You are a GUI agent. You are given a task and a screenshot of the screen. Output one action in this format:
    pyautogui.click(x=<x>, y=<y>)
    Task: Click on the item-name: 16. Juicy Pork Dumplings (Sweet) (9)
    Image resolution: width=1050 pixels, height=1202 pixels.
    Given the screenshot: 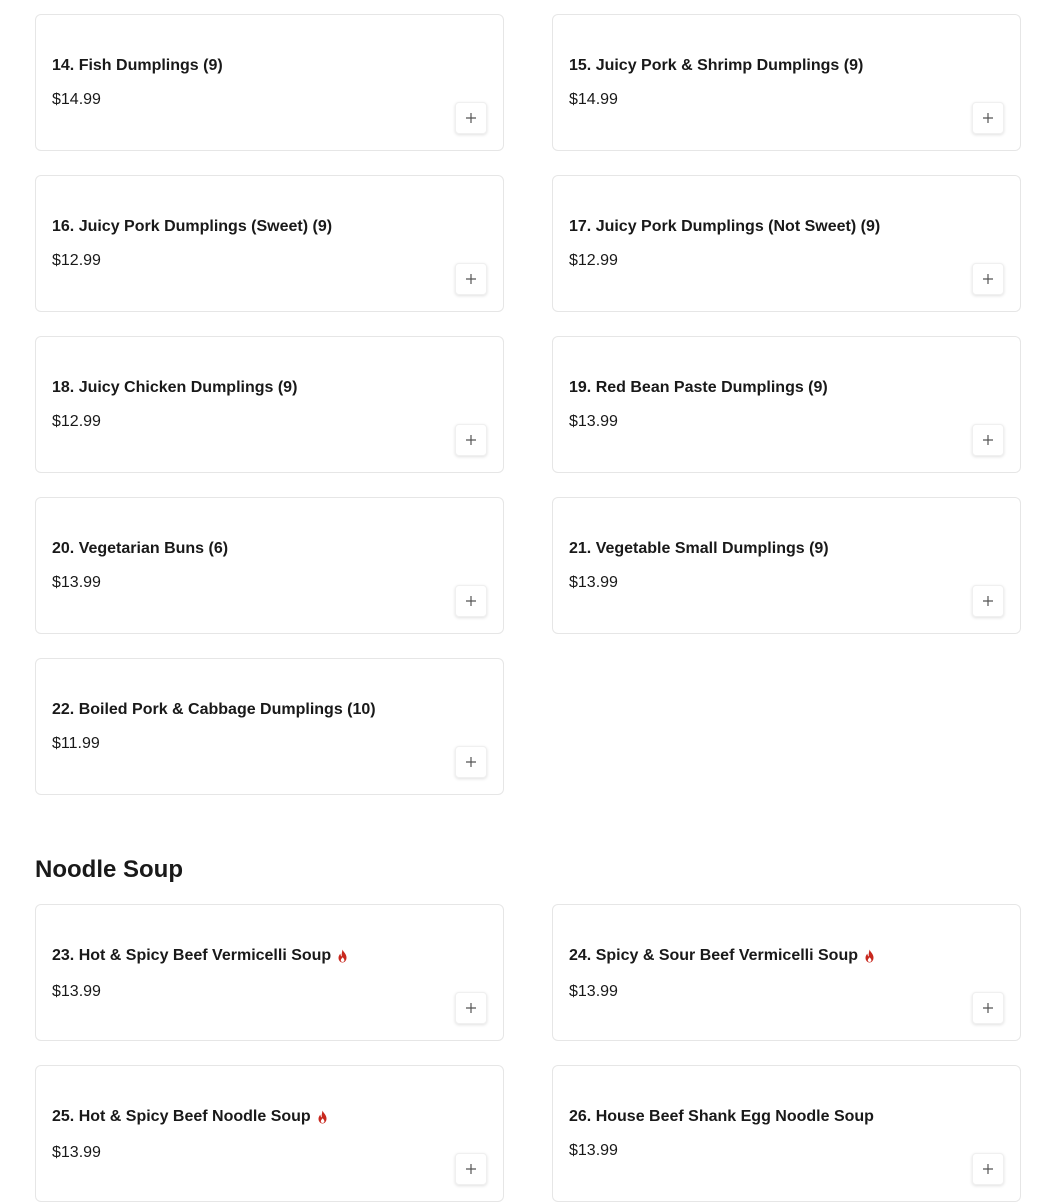 What is the action you would take?
    pyautogui.click(x=192, y=226)
    